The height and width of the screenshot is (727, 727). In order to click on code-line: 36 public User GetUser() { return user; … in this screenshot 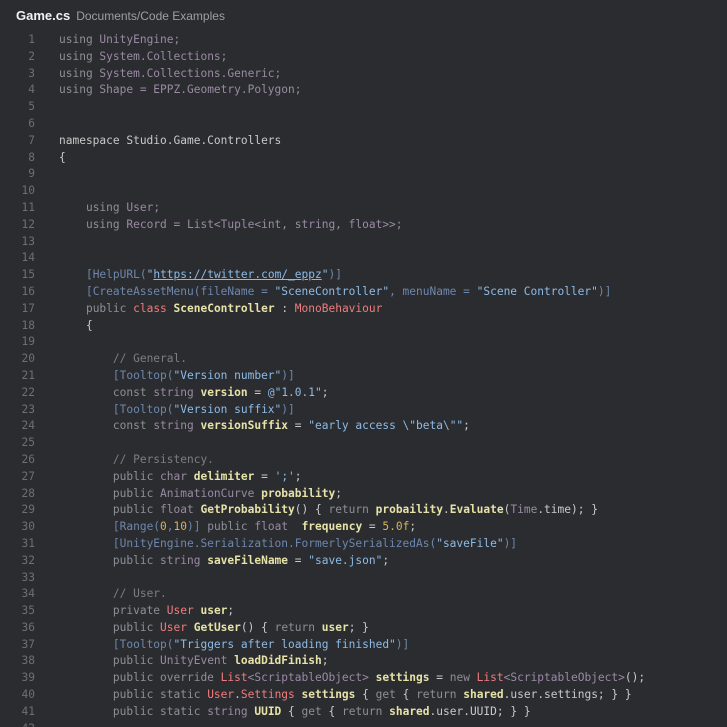, I will do `click(363, 628)`.